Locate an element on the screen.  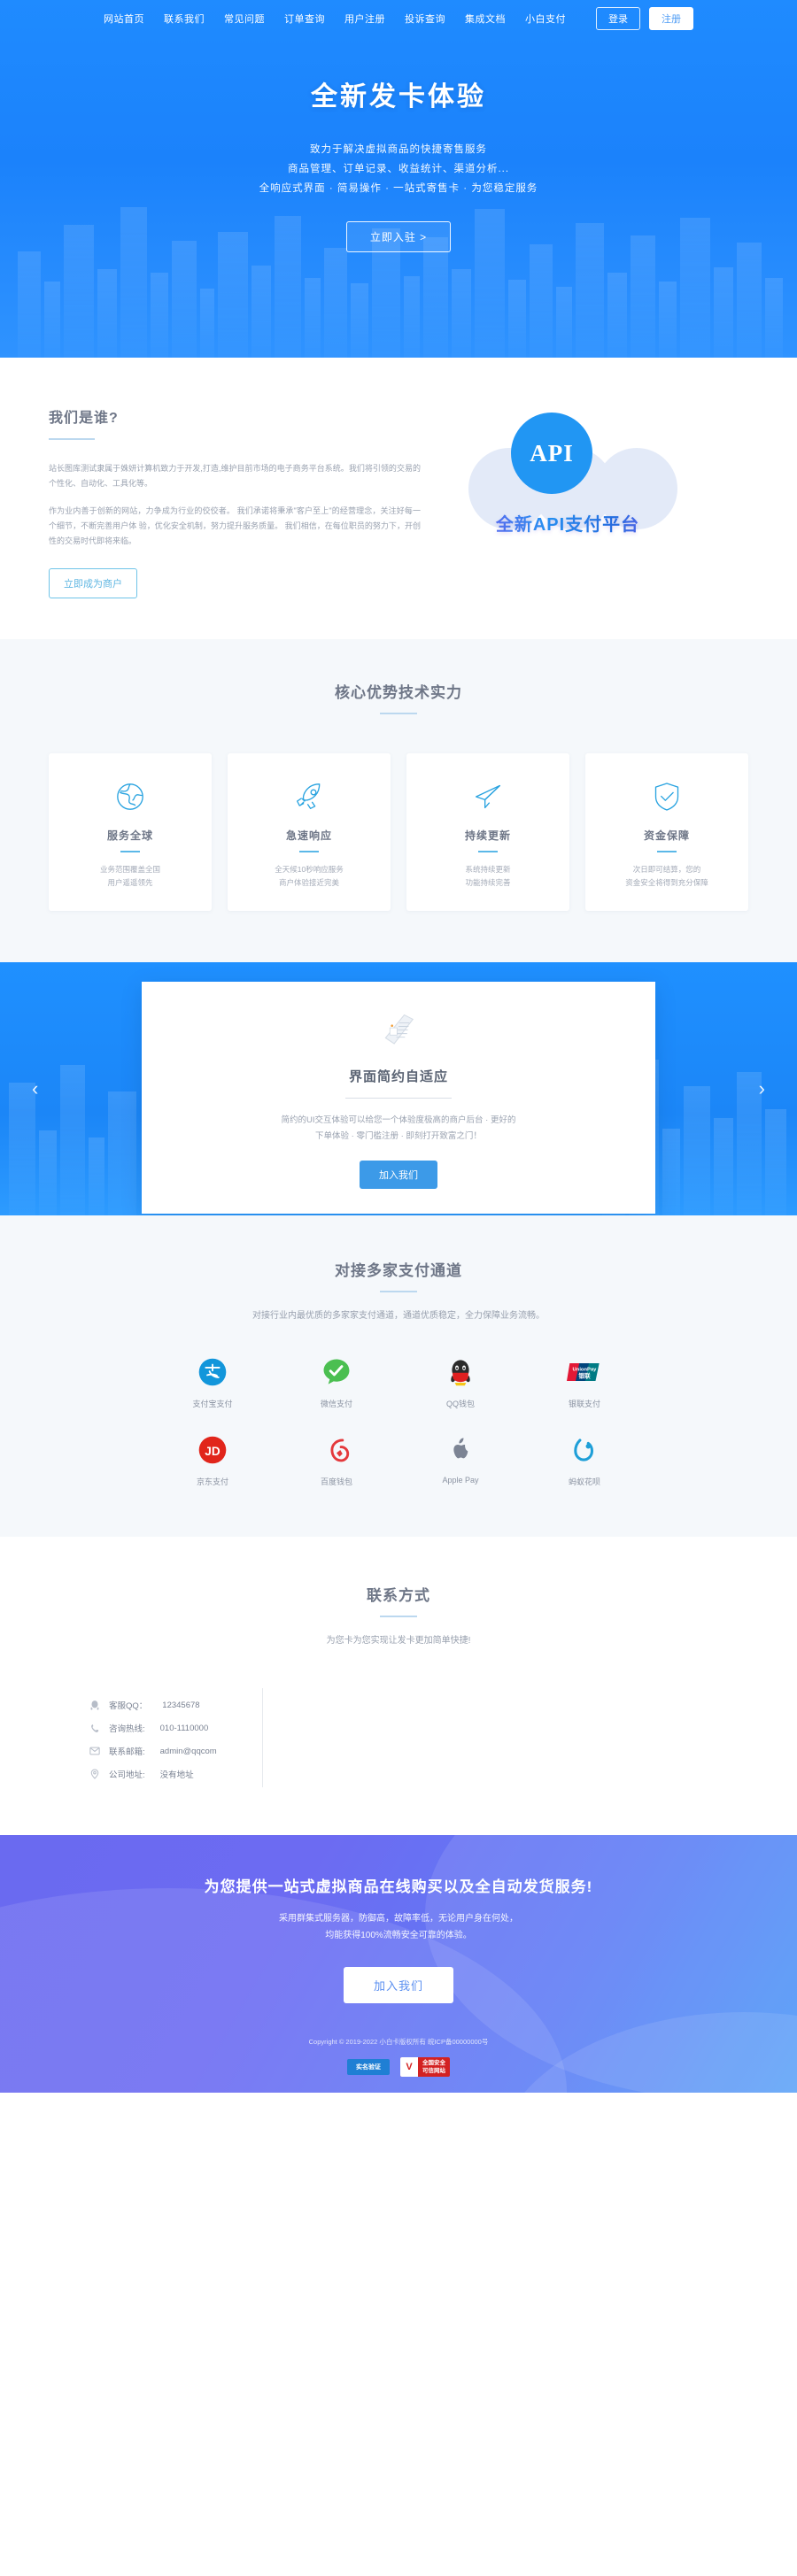
realname-verified-badge: 实名验证 is located at coordinates (368, 2067).